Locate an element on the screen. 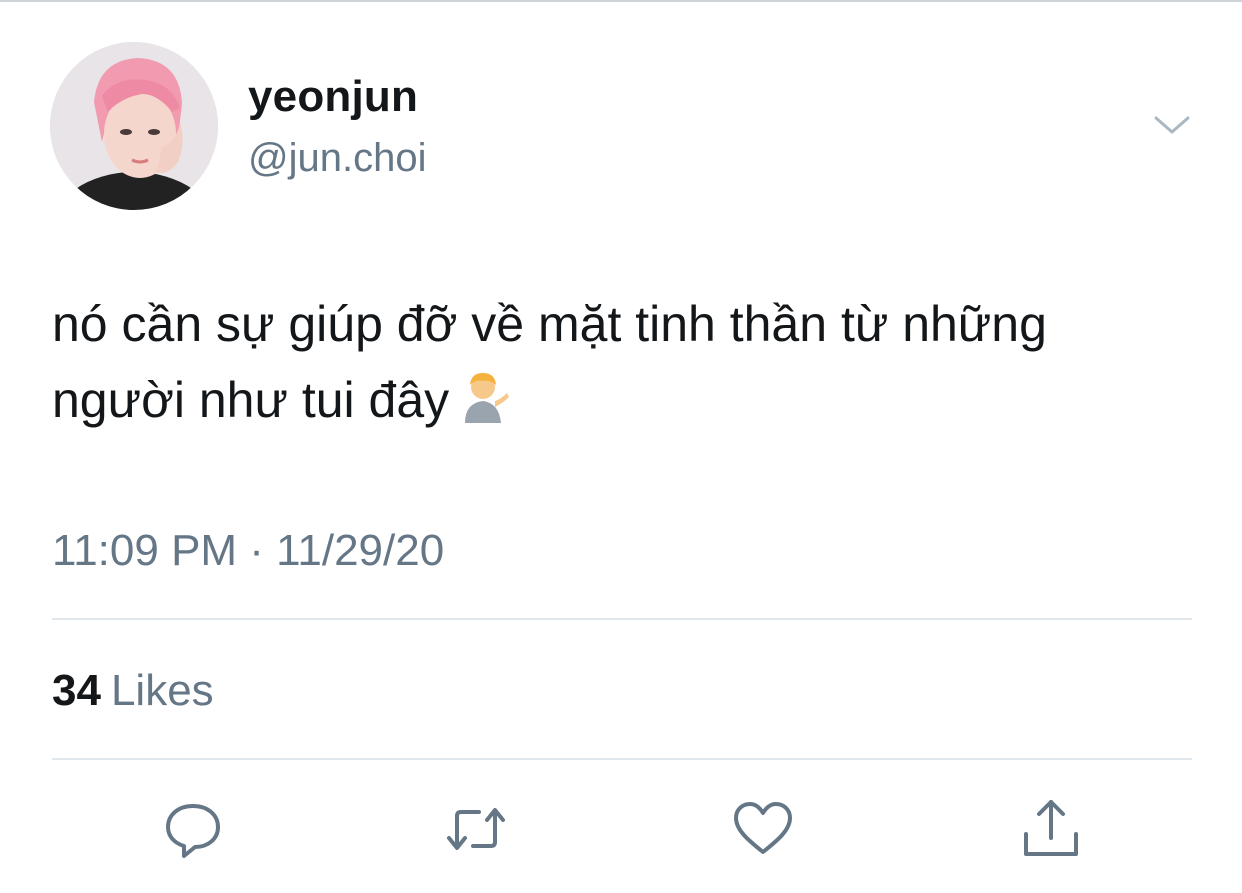 This screenshot has width=1242, height=893. retweet-icon is located at coordinates (476, 829).